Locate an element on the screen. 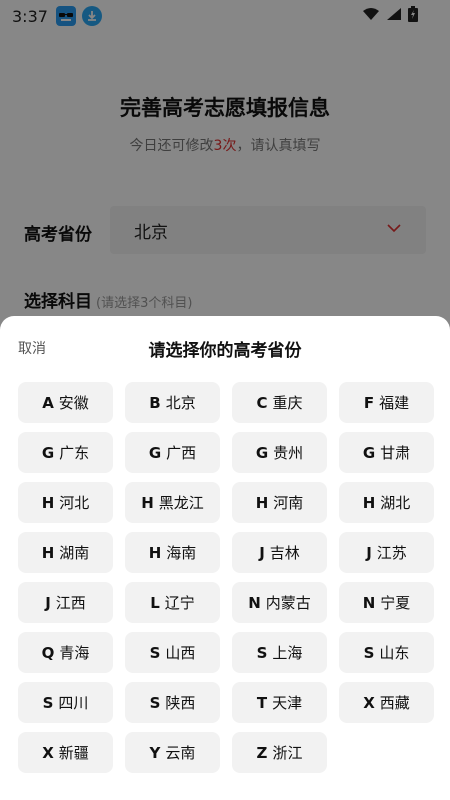 This screenshot has height=800, width=450. province-letter: T is located at coordinates (262, 702).